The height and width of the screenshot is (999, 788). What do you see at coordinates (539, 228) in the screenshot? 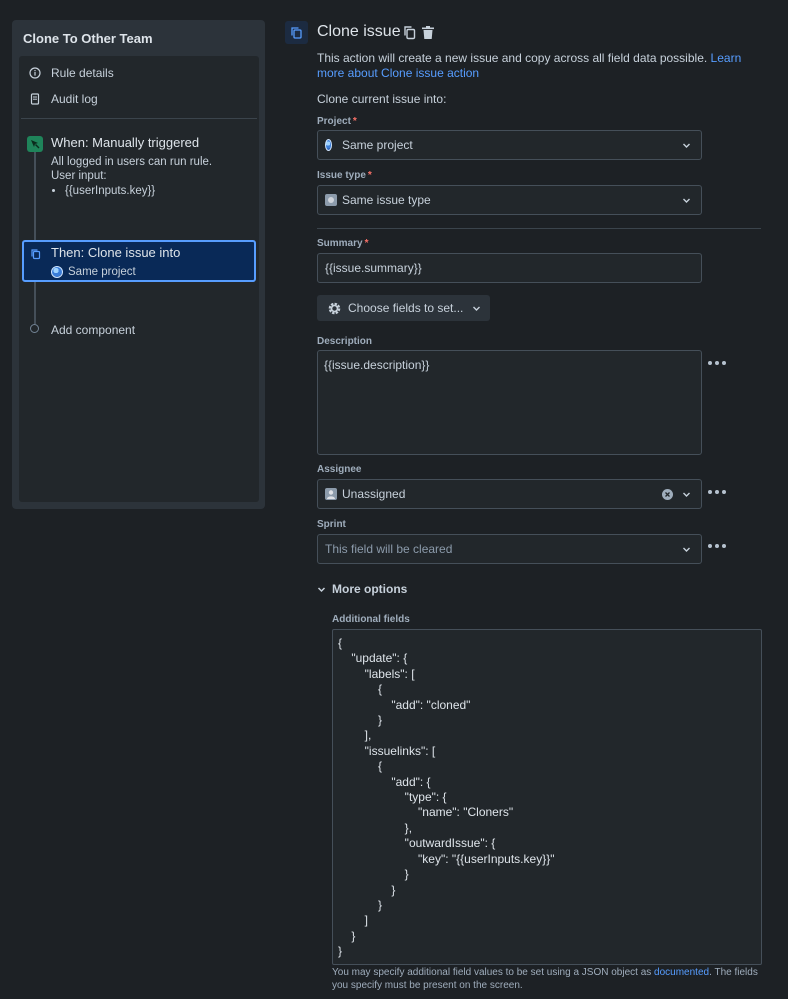
I see `section-divider` at bounding box center [539, 228].